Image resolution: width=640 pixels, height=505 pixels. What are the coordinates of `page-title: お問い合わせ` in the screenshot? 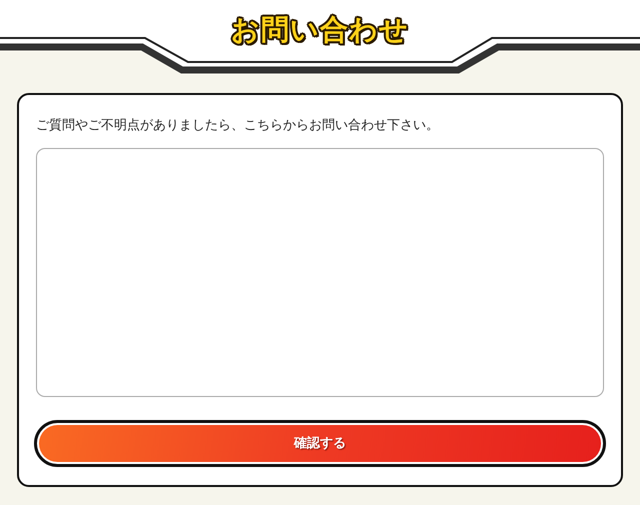 It's located at (320, 30).